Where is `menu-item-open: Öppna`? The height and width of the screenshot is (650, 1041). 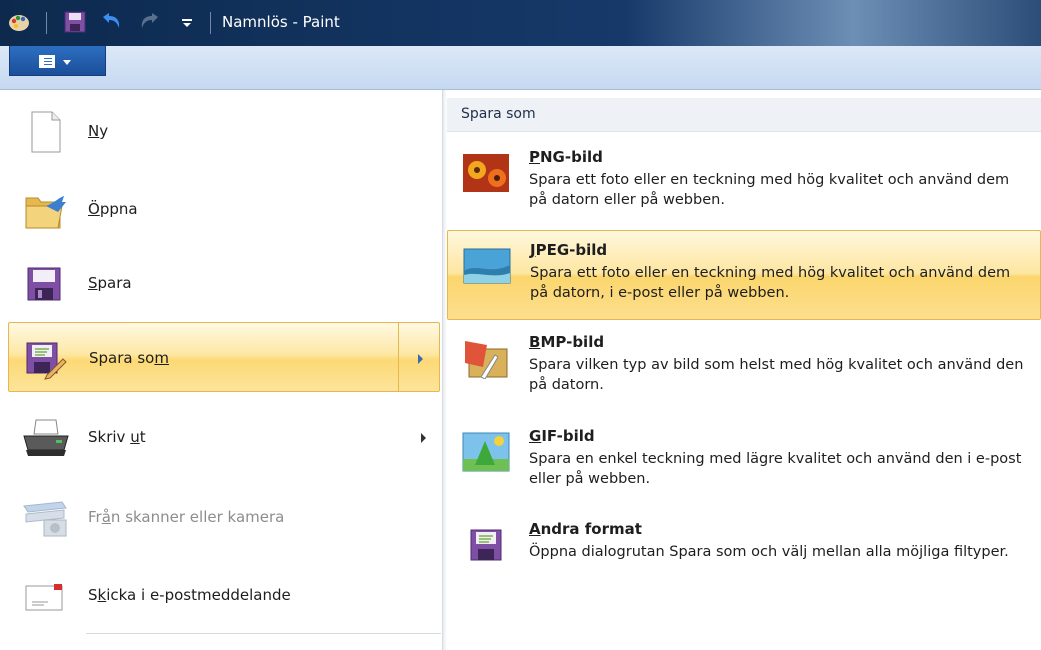
menu-item-open: Öppna is located at coordinates (224, 209).